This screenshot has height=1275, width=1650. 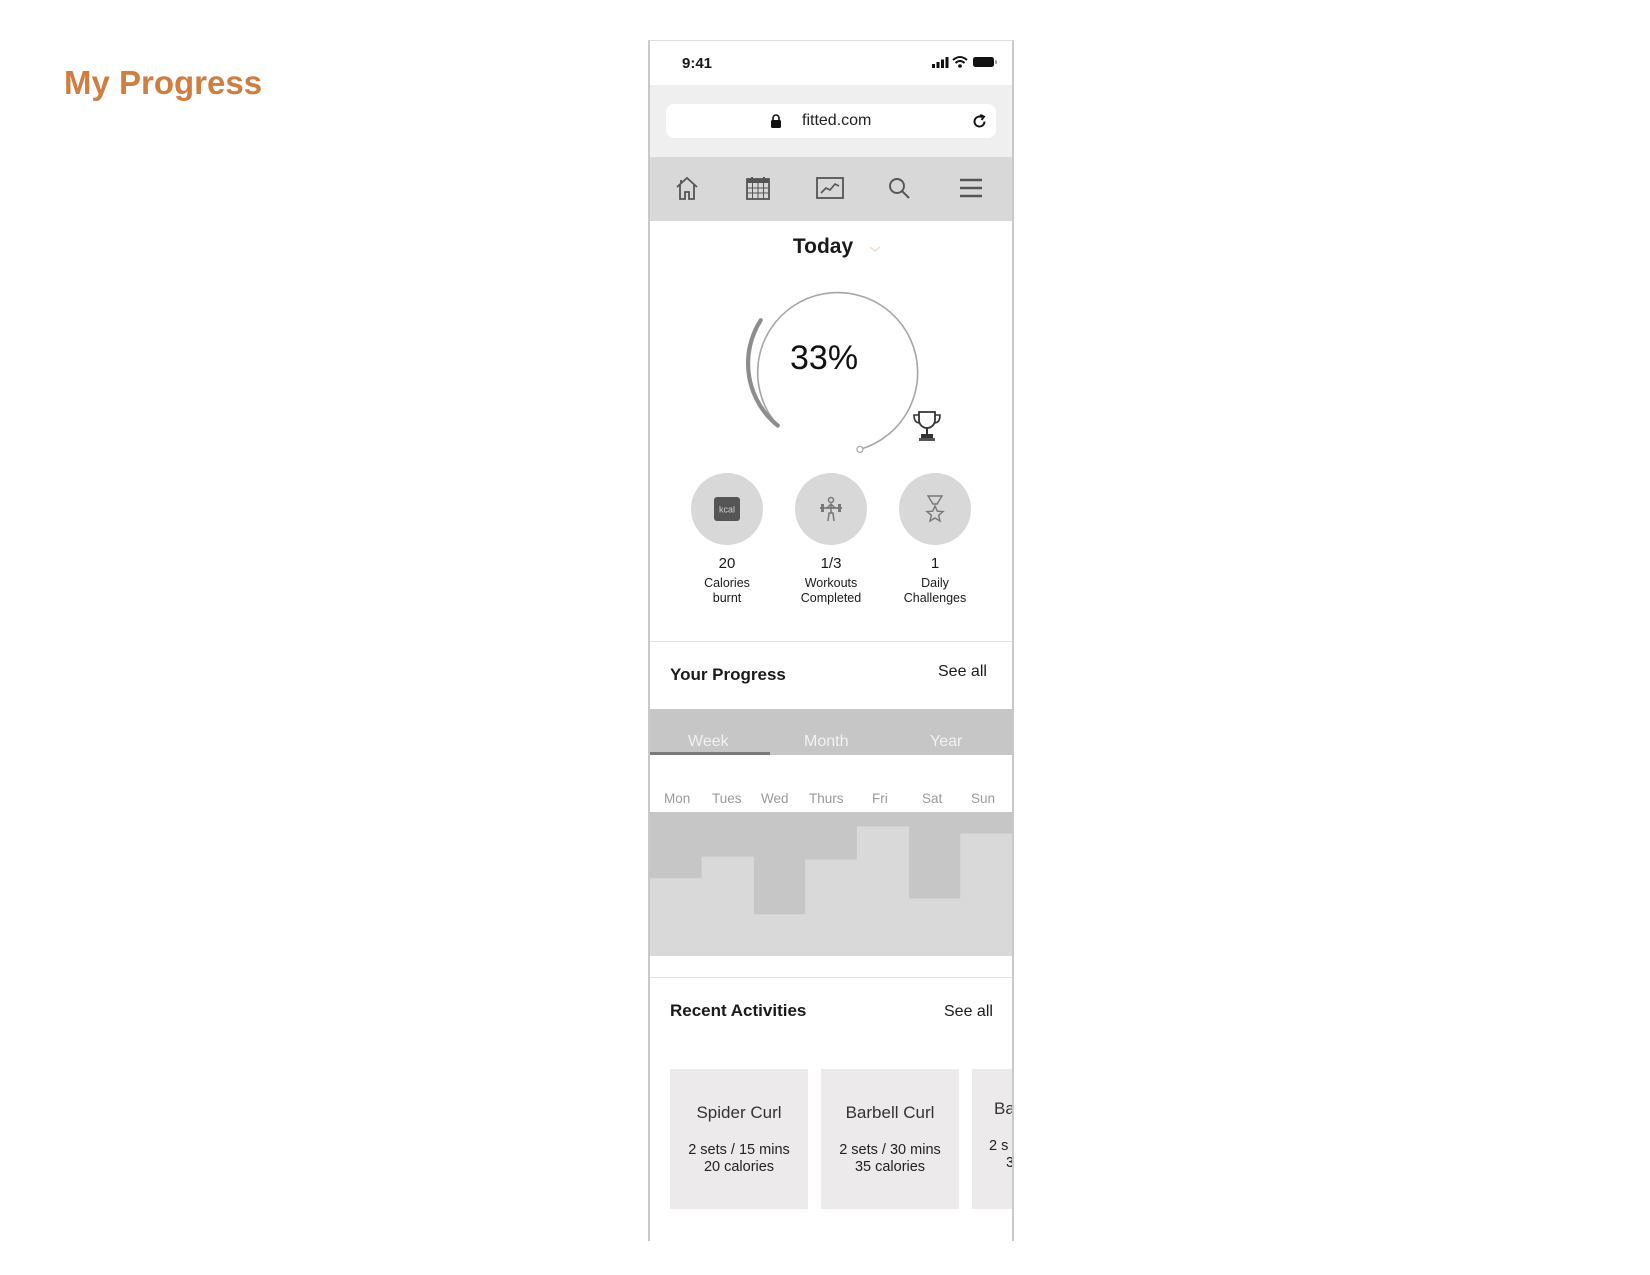 I want to click on activity-name: Barbell Curl, so click(x=890, y=1112).